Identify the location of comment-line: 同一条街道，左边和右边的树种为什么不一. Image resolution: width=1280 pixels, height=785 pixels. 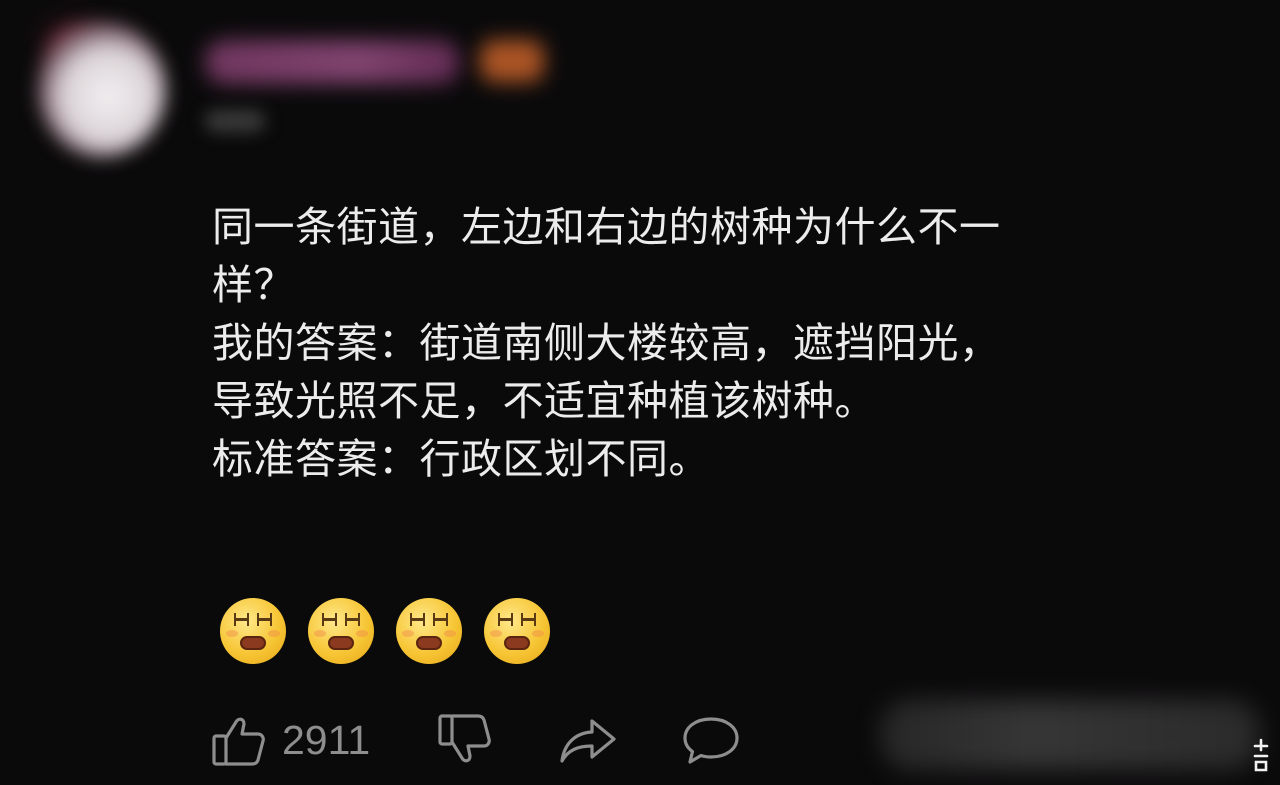
(606, 227).